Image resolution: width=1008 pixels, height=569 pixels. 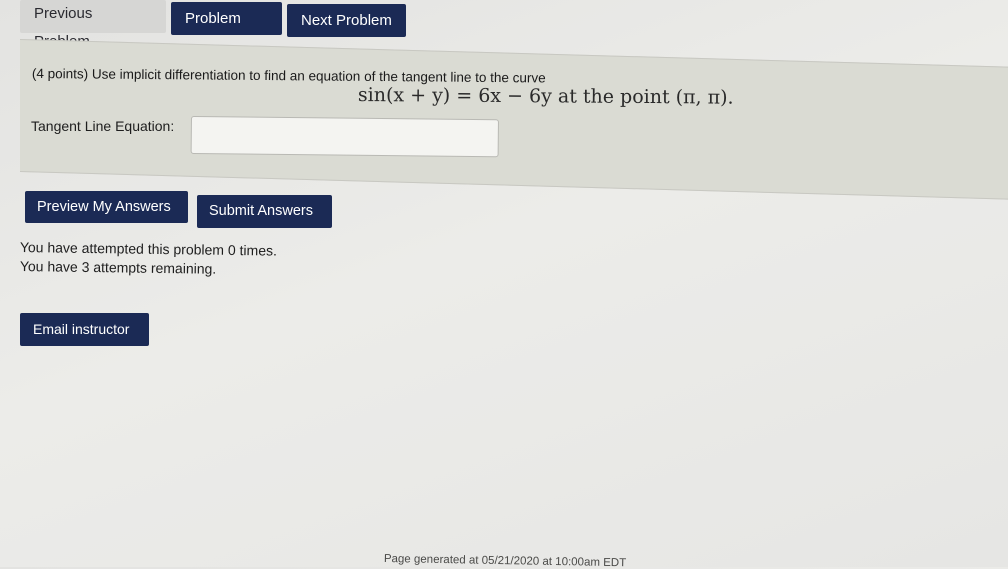 What do you see at coordinates (346, 20) in the screenshot?
I see `next-problem-button: Next Problem` at bounding box center [346, 20].